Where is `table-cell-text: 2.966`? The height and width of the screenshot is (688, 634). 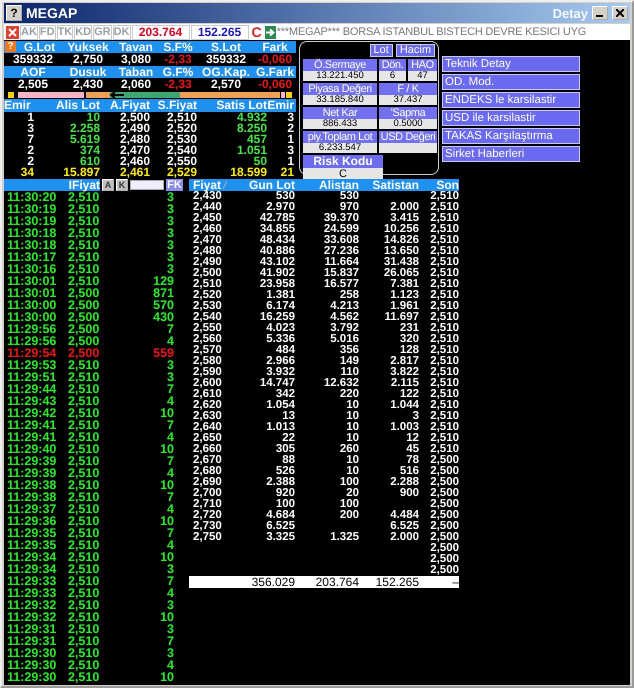 table-cell-text: 2.966 is located at coordinates (280, 361).